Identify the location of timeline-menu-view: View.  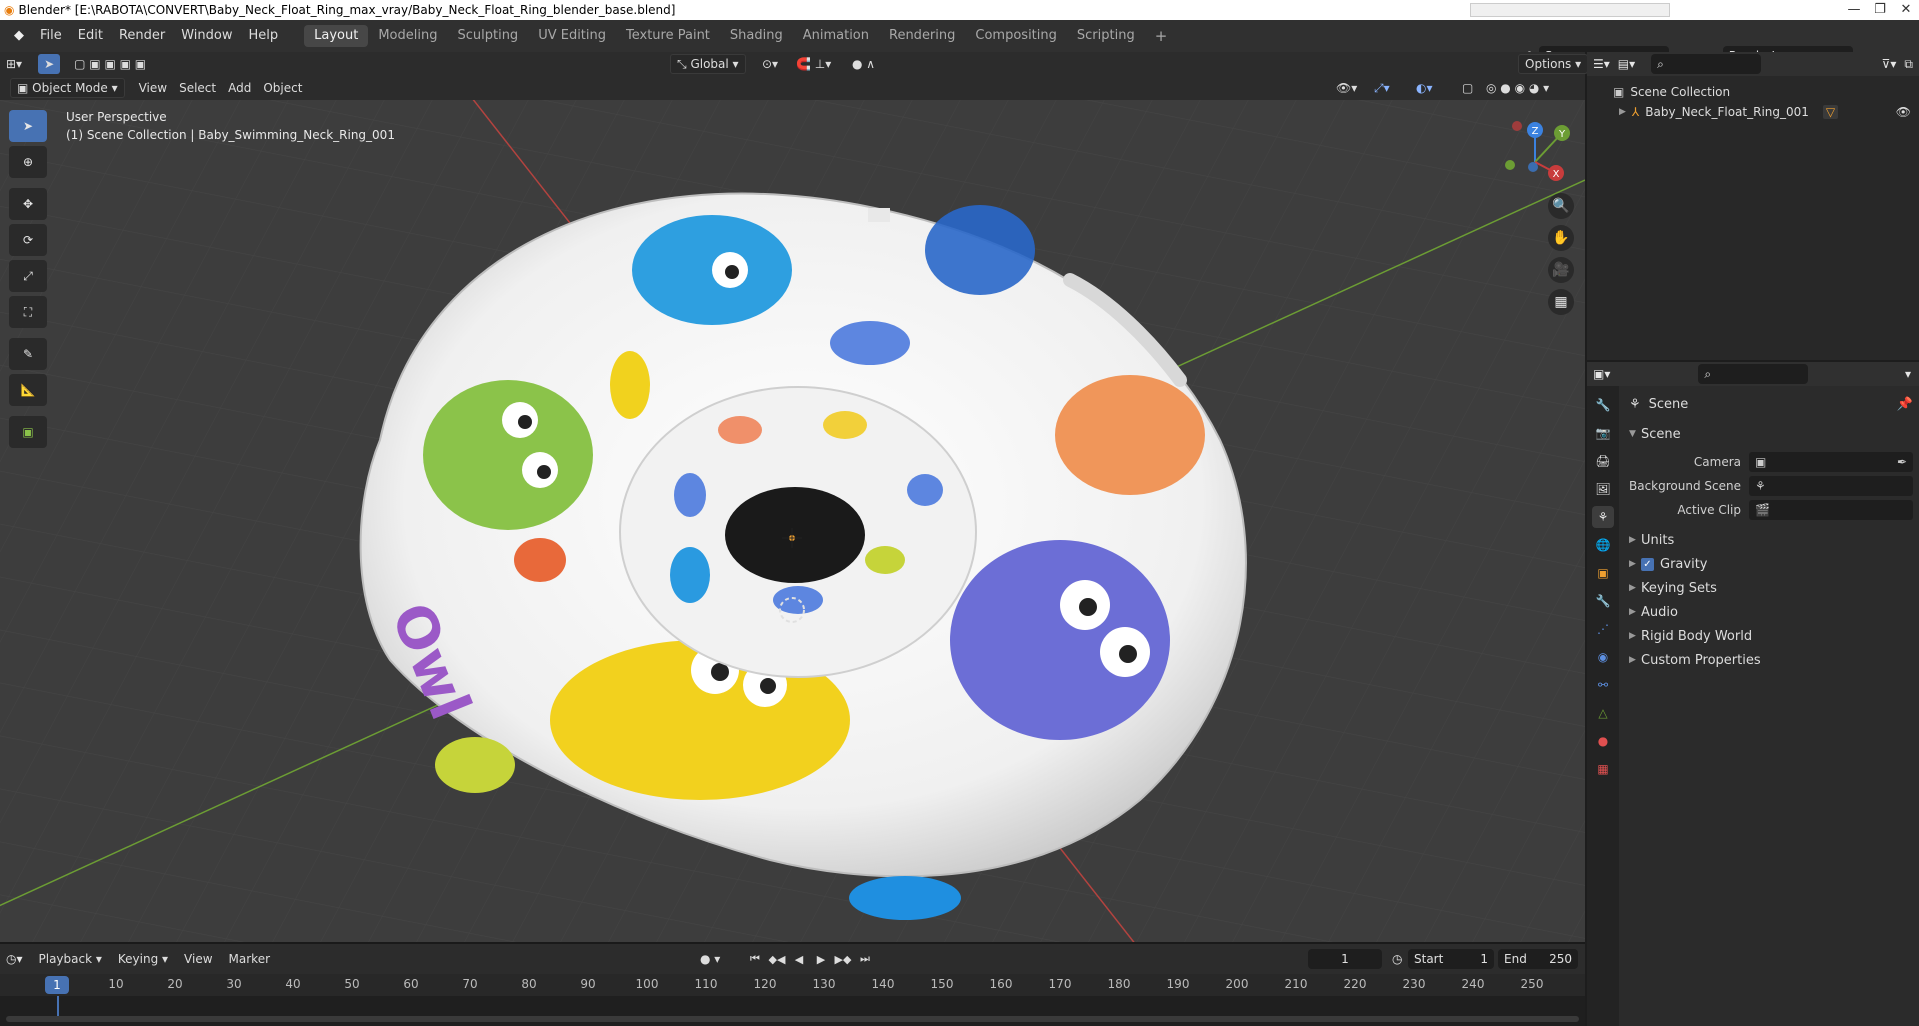
(198, 959).